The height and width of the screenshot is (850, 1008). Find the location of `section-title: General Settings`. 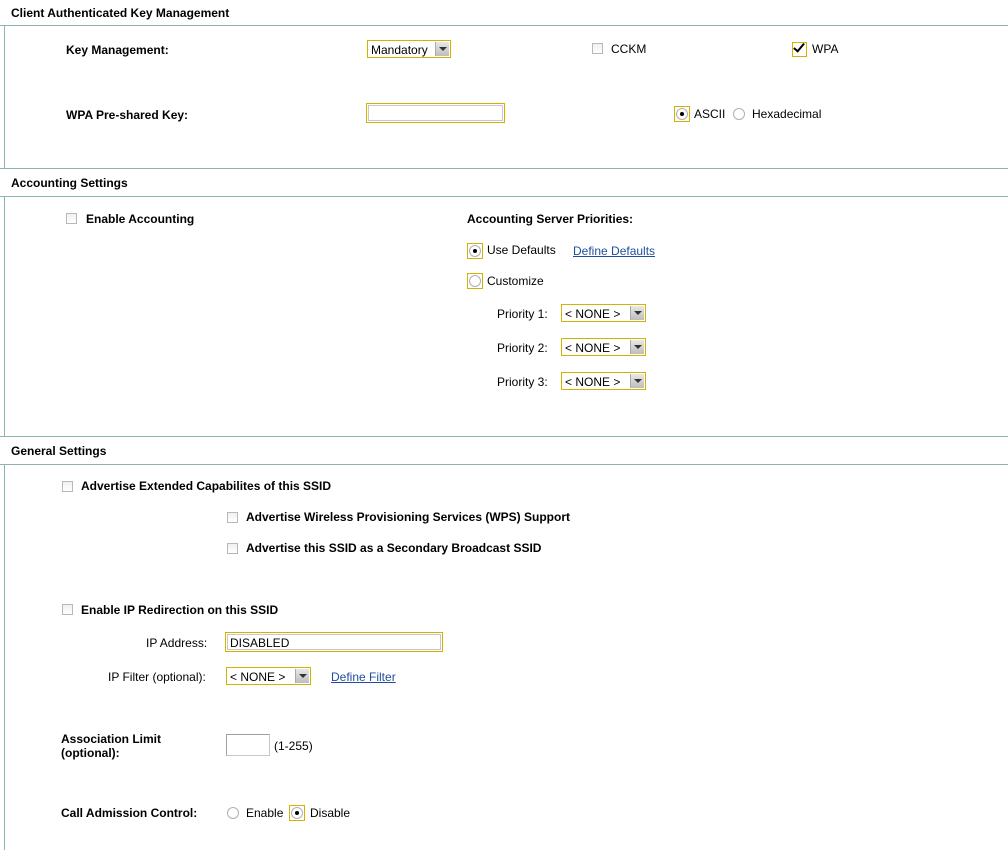

section-title: General Settings is located at coordinates (59, 451).